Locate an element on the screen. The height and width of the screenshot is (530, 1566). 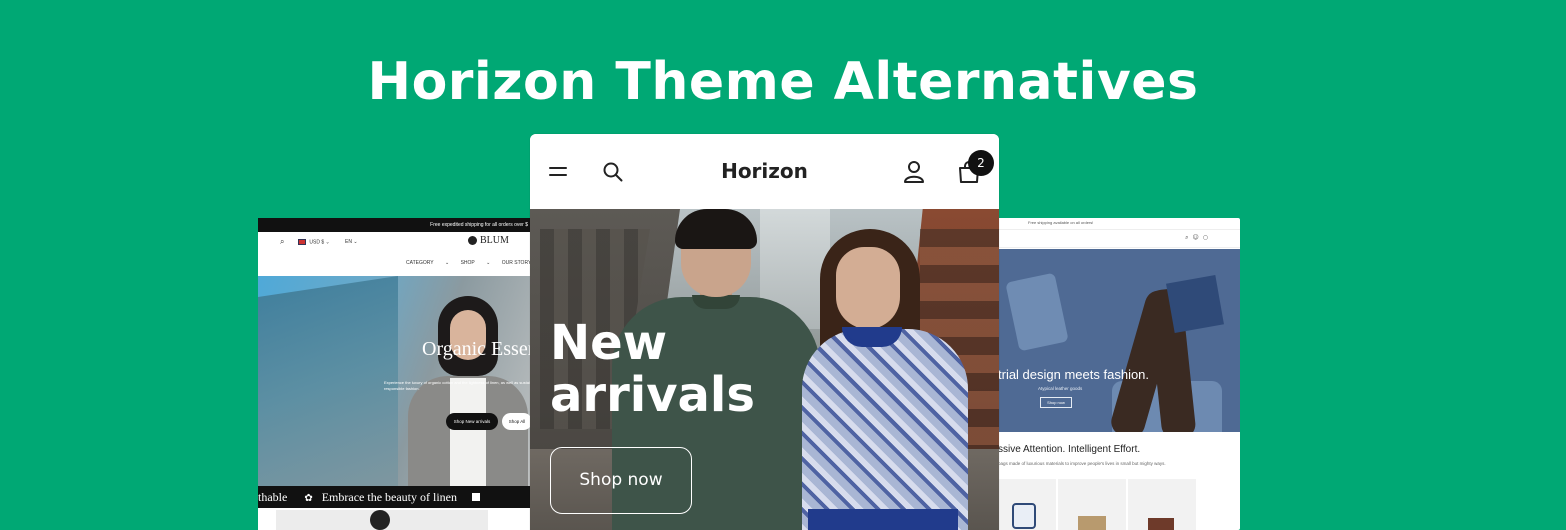
marquee-bar: thable ✿ Embrace the beauty of linen is located at coordinates (408, 497).